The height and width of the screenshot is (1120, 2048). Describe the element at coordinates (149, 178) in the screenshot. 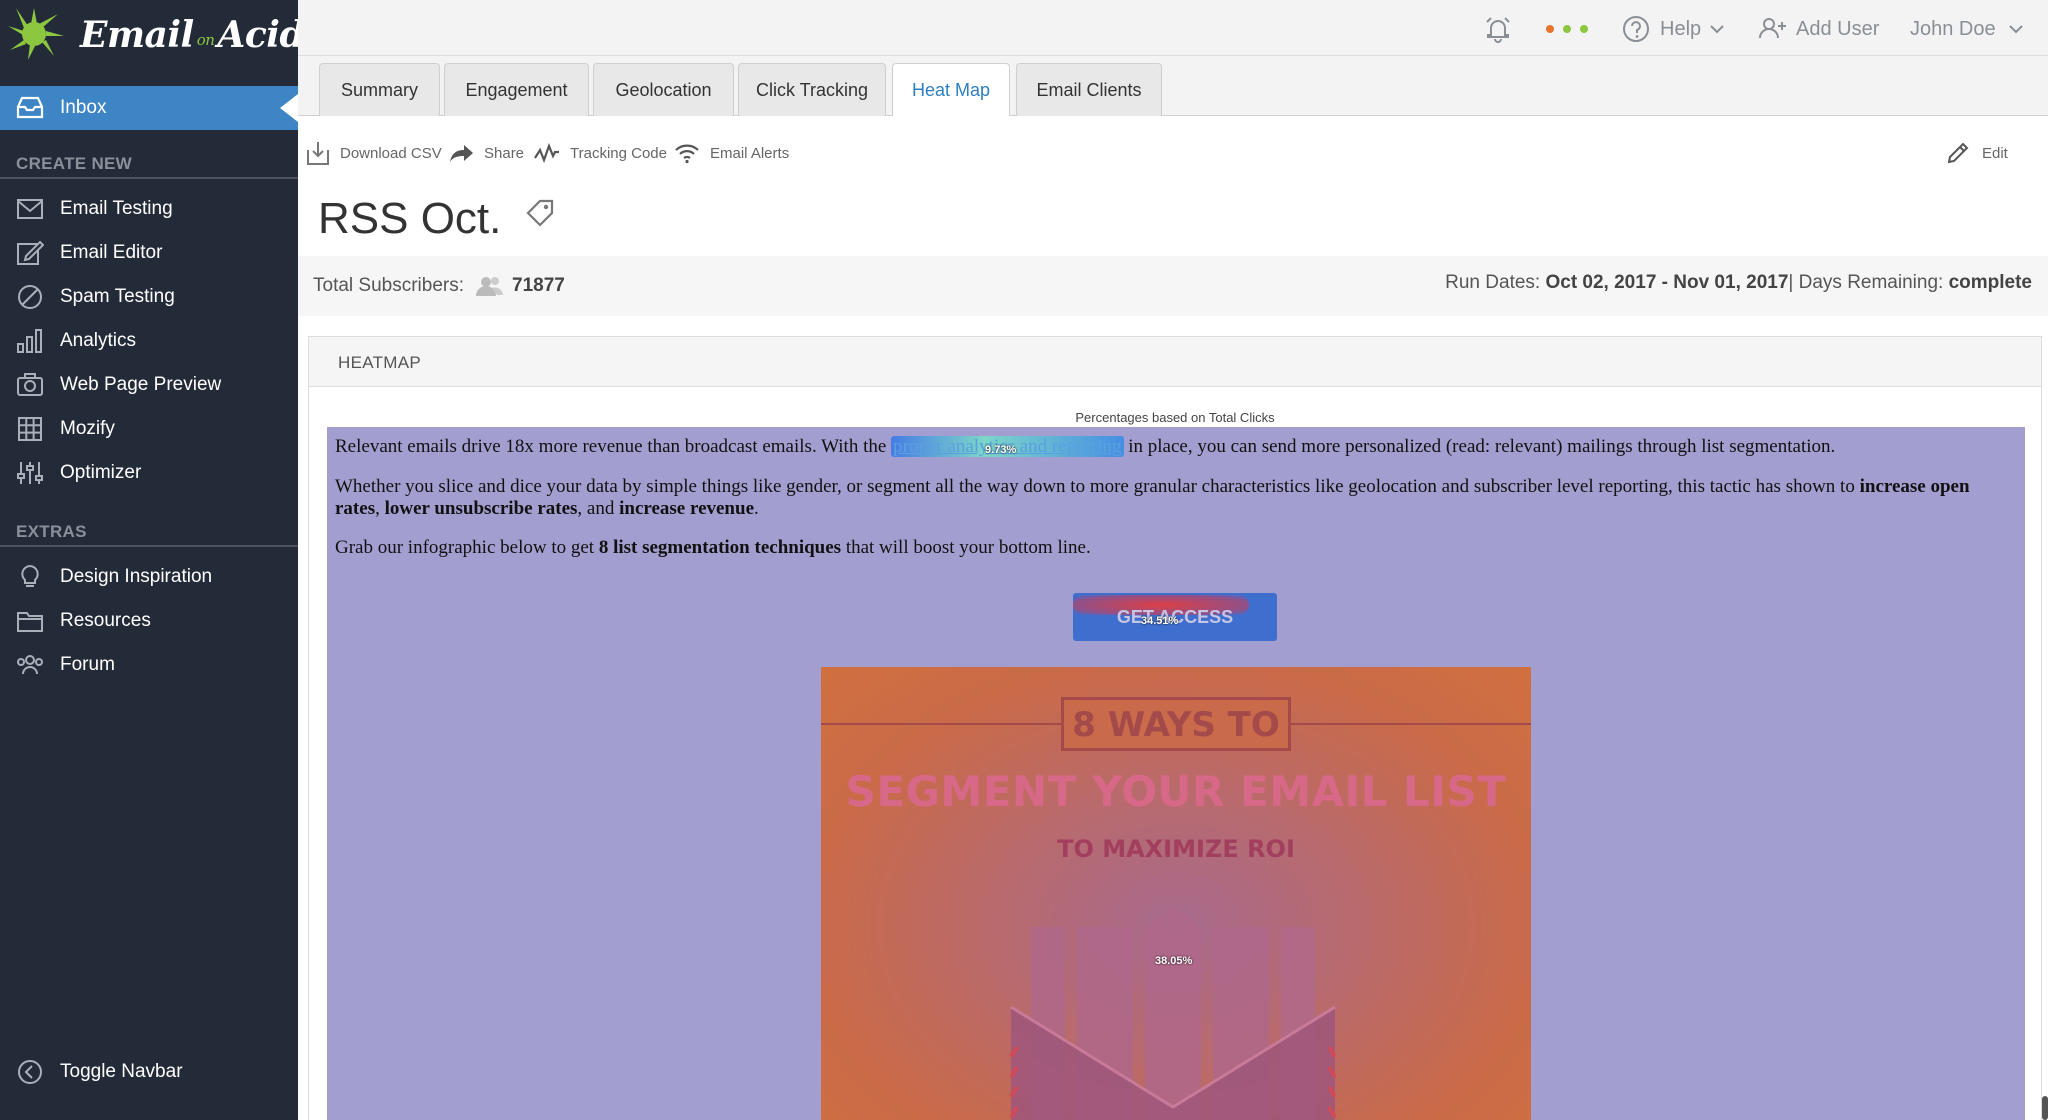

I see `divider` at that location.